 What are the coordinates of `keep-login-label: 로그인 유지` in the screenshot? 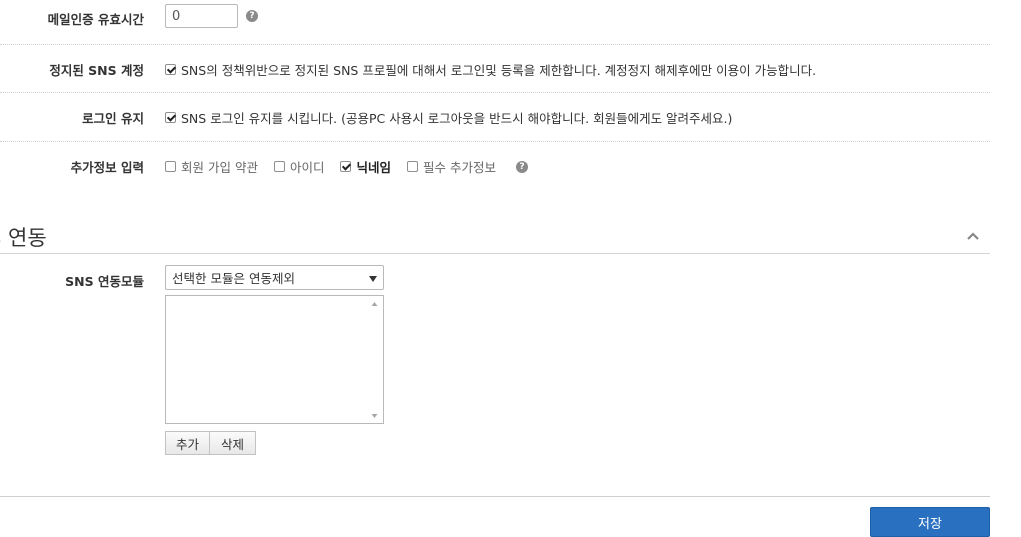 It's located at (113, 118).